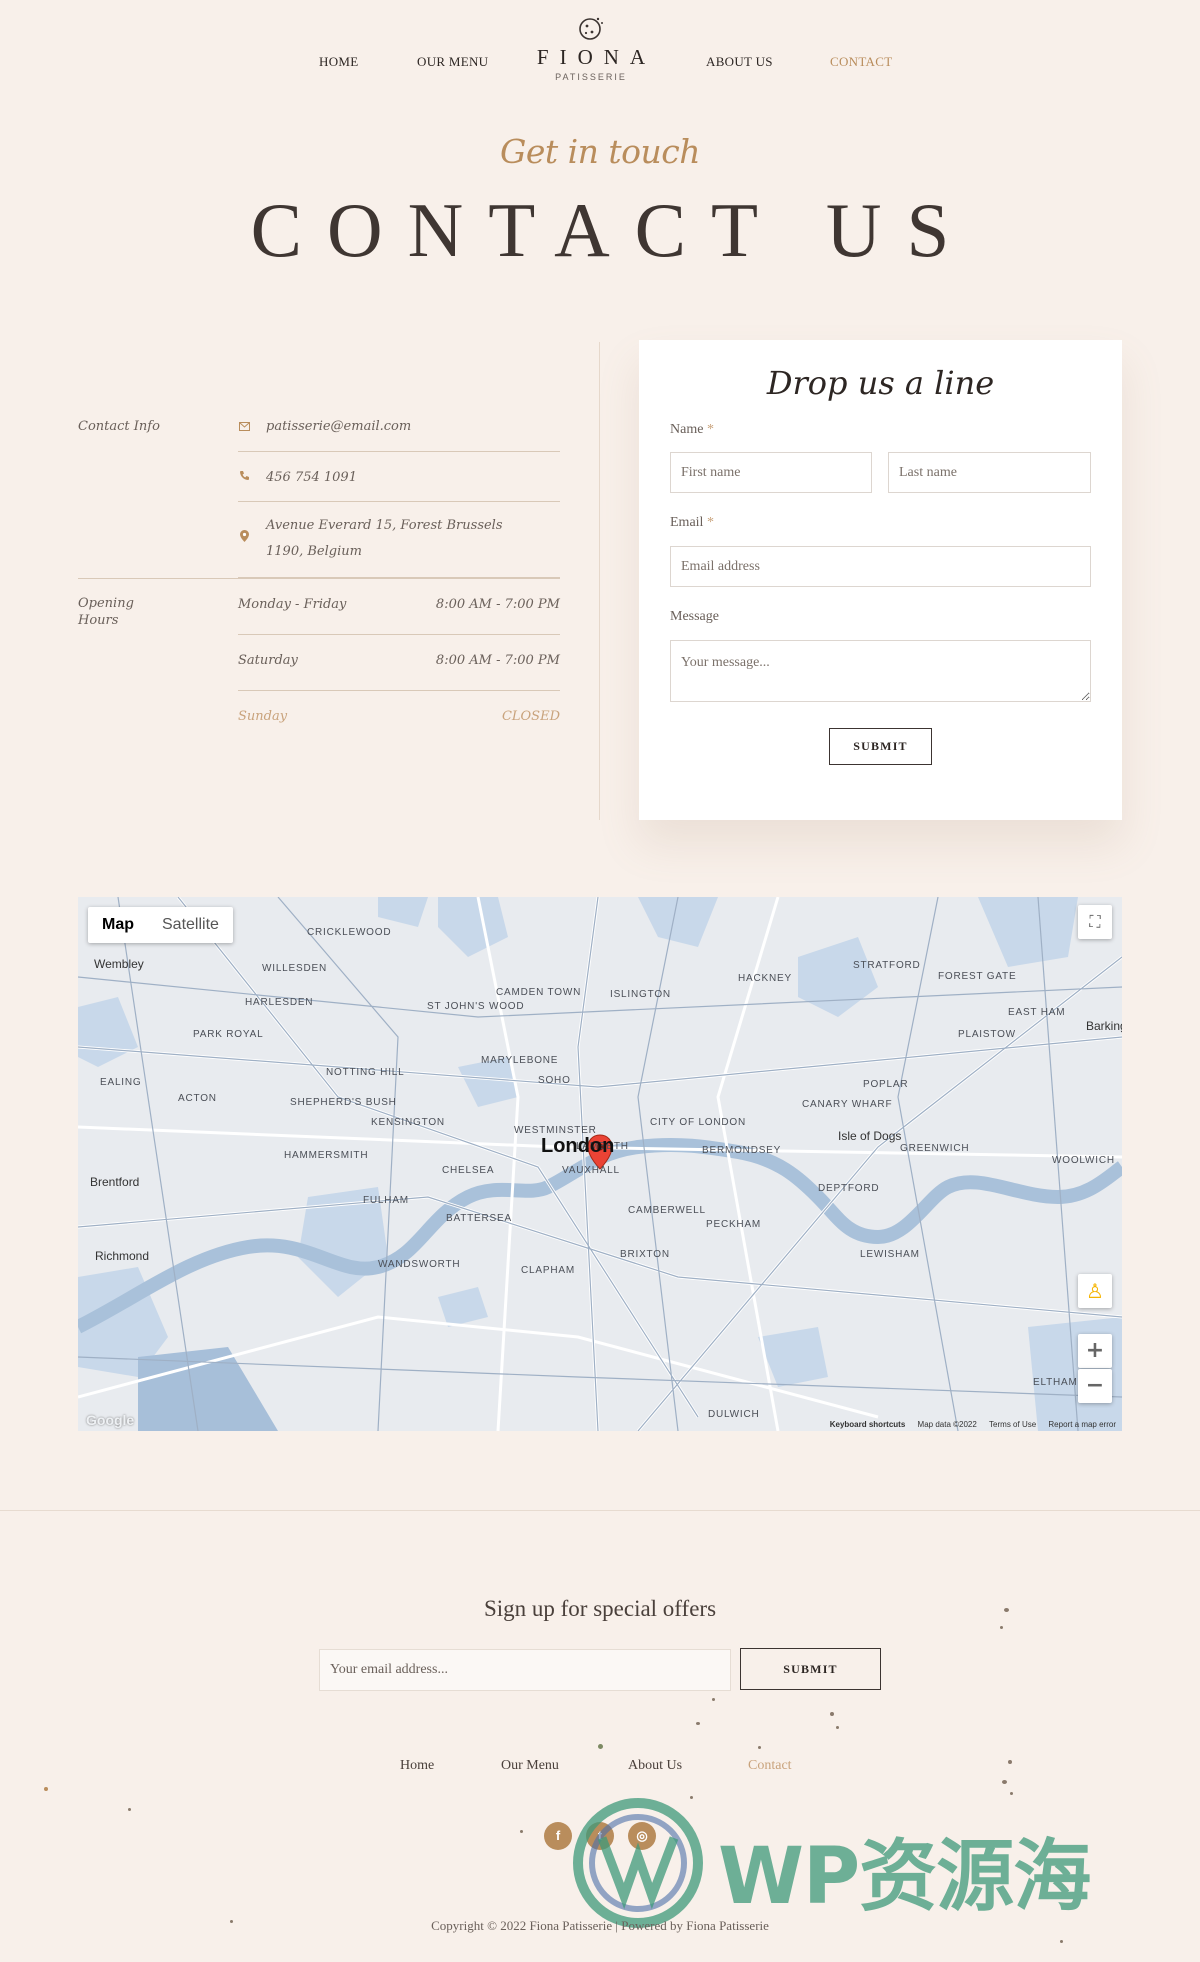 The height and width of the screenshot is (1962, 1200). What do you see at coordinates (190, 925) in the screenshot?
I see `map-tab-satellite: Satellite` at bounding box center [190, 925].